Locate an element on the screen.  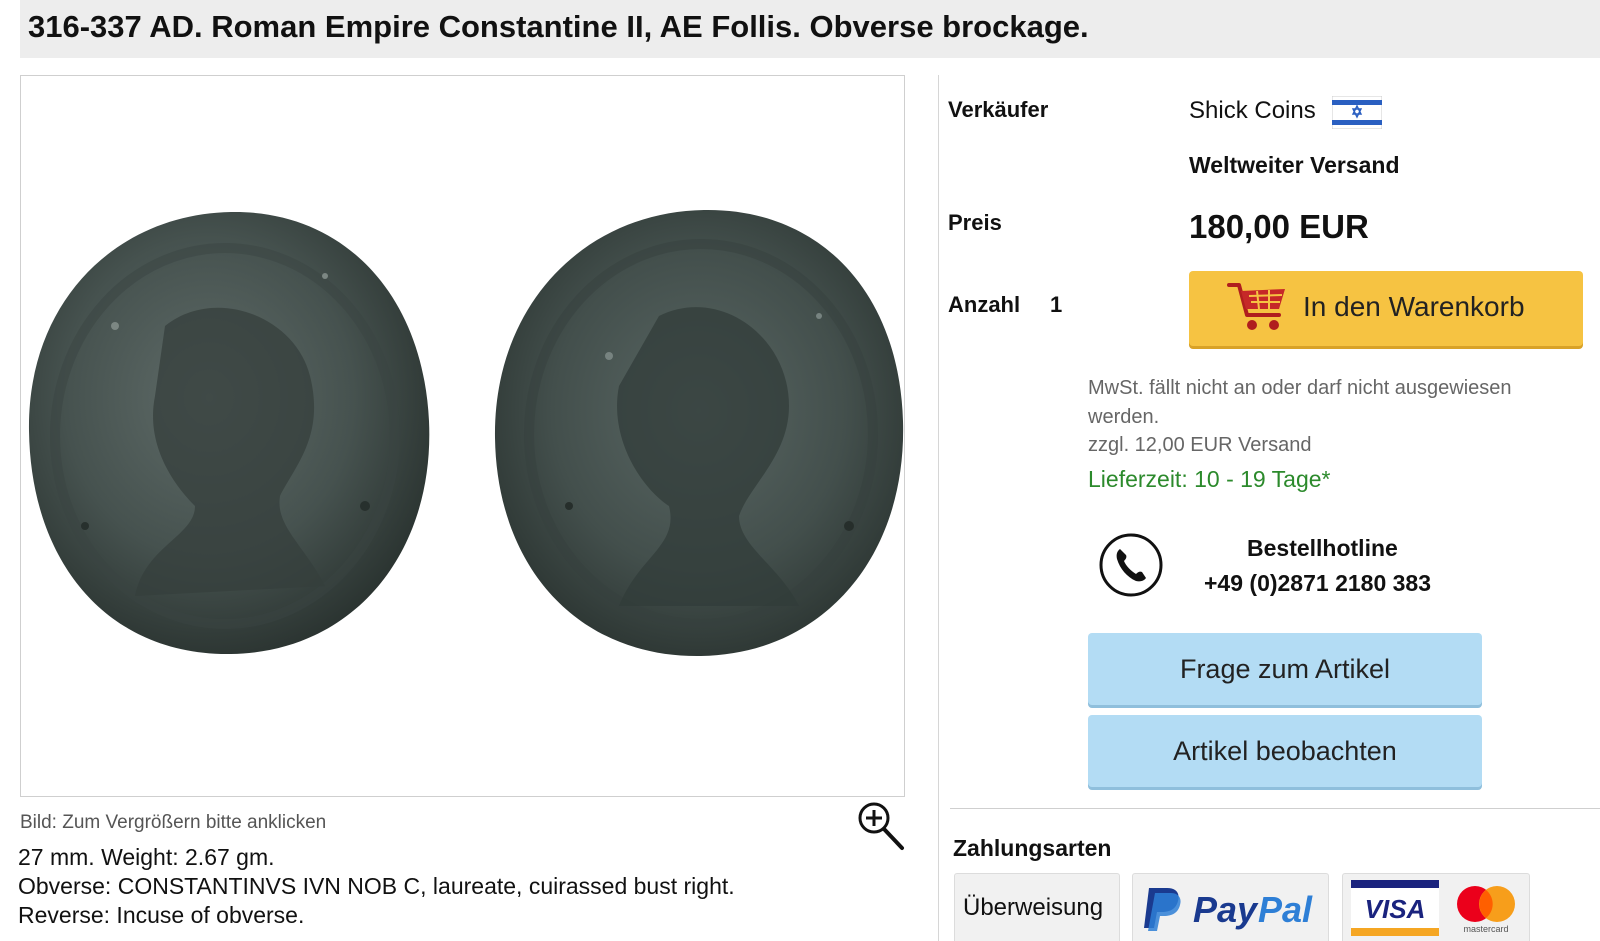
payment-paypal: Pay Pal is located at coordinates (1230, 907).